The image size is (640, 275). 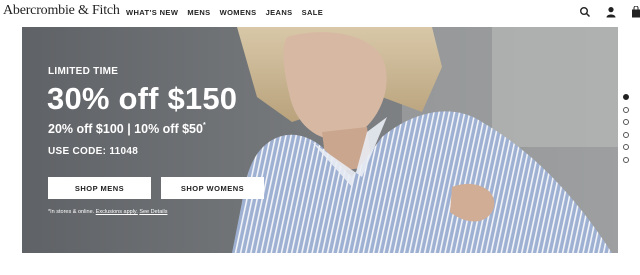 What do you see at coordinates (142, 98) in the screenshot?
I see `hero-headline: 30% off $150` at bounding box center [142, 98].